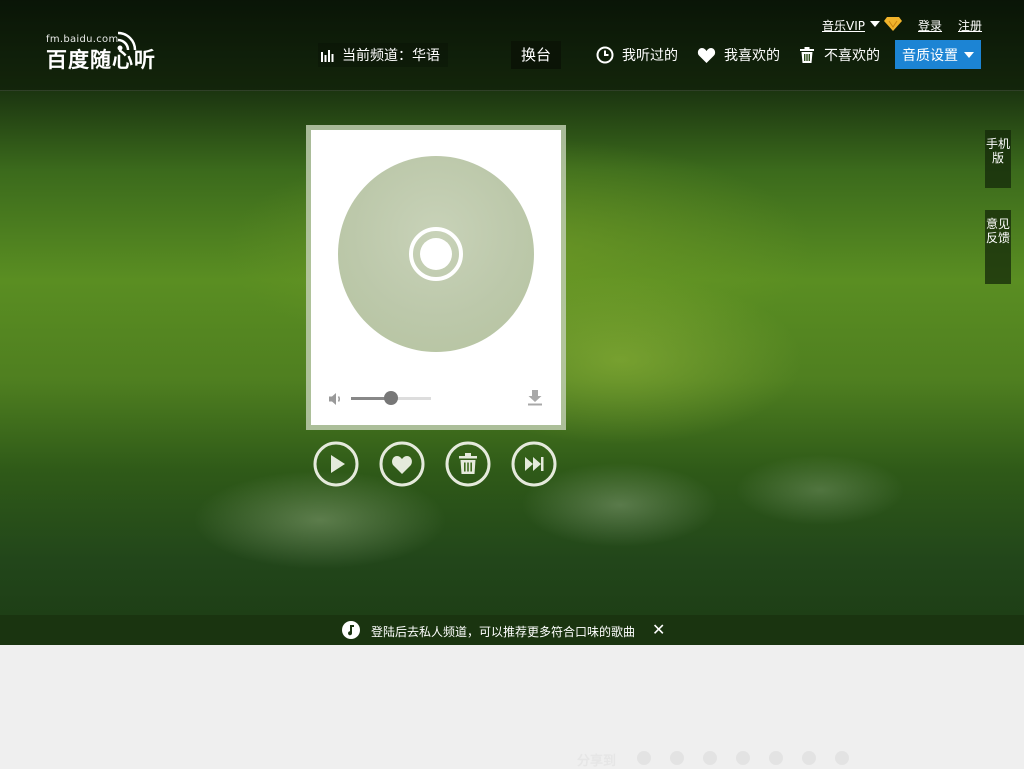 This screenshot has width=1024, height=769. I want to click on current-channel: 当前频道： 华语, so click(383, 55).